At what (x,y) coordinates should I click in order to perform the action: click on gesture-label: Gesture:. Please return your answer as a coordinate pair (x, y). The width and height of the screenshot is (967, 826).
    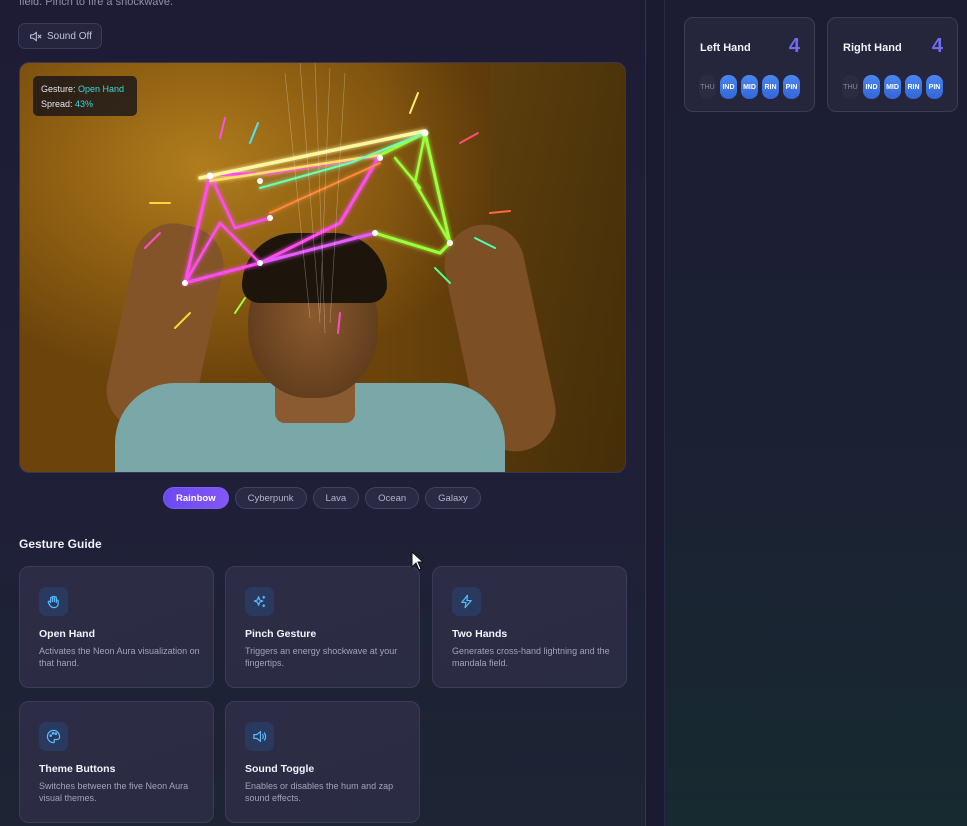
    Looking at the image, I should click on (58, 89).